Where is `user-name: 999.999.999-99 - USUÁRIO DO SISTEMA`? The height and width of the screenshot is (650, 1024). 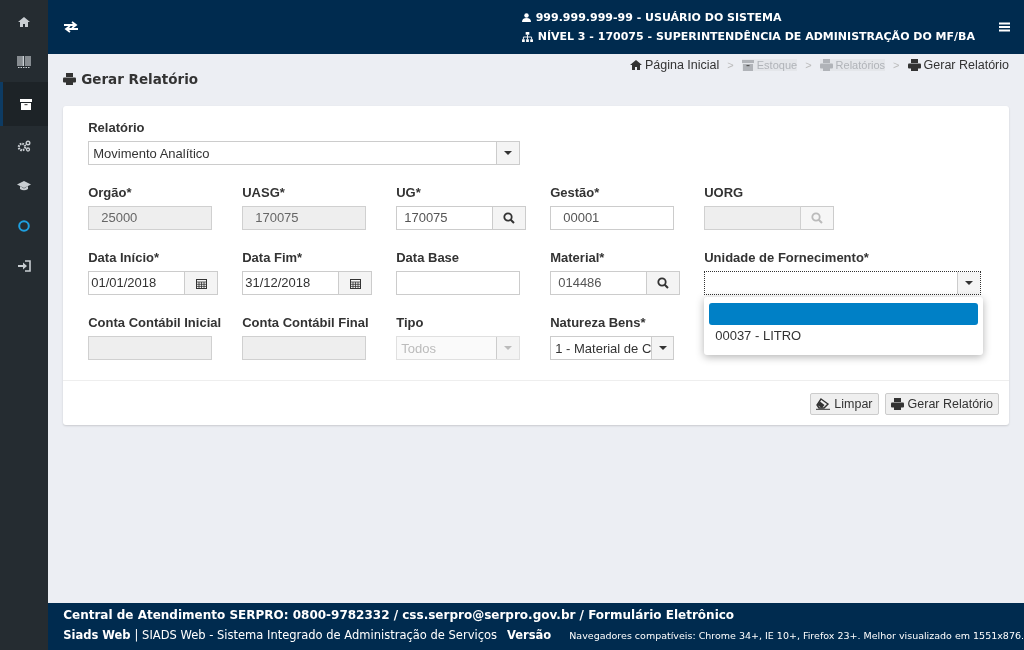
user-name: 999.999.999-99 - USUÁRIO DO SISTEMA is located at coordinates (658, 17).